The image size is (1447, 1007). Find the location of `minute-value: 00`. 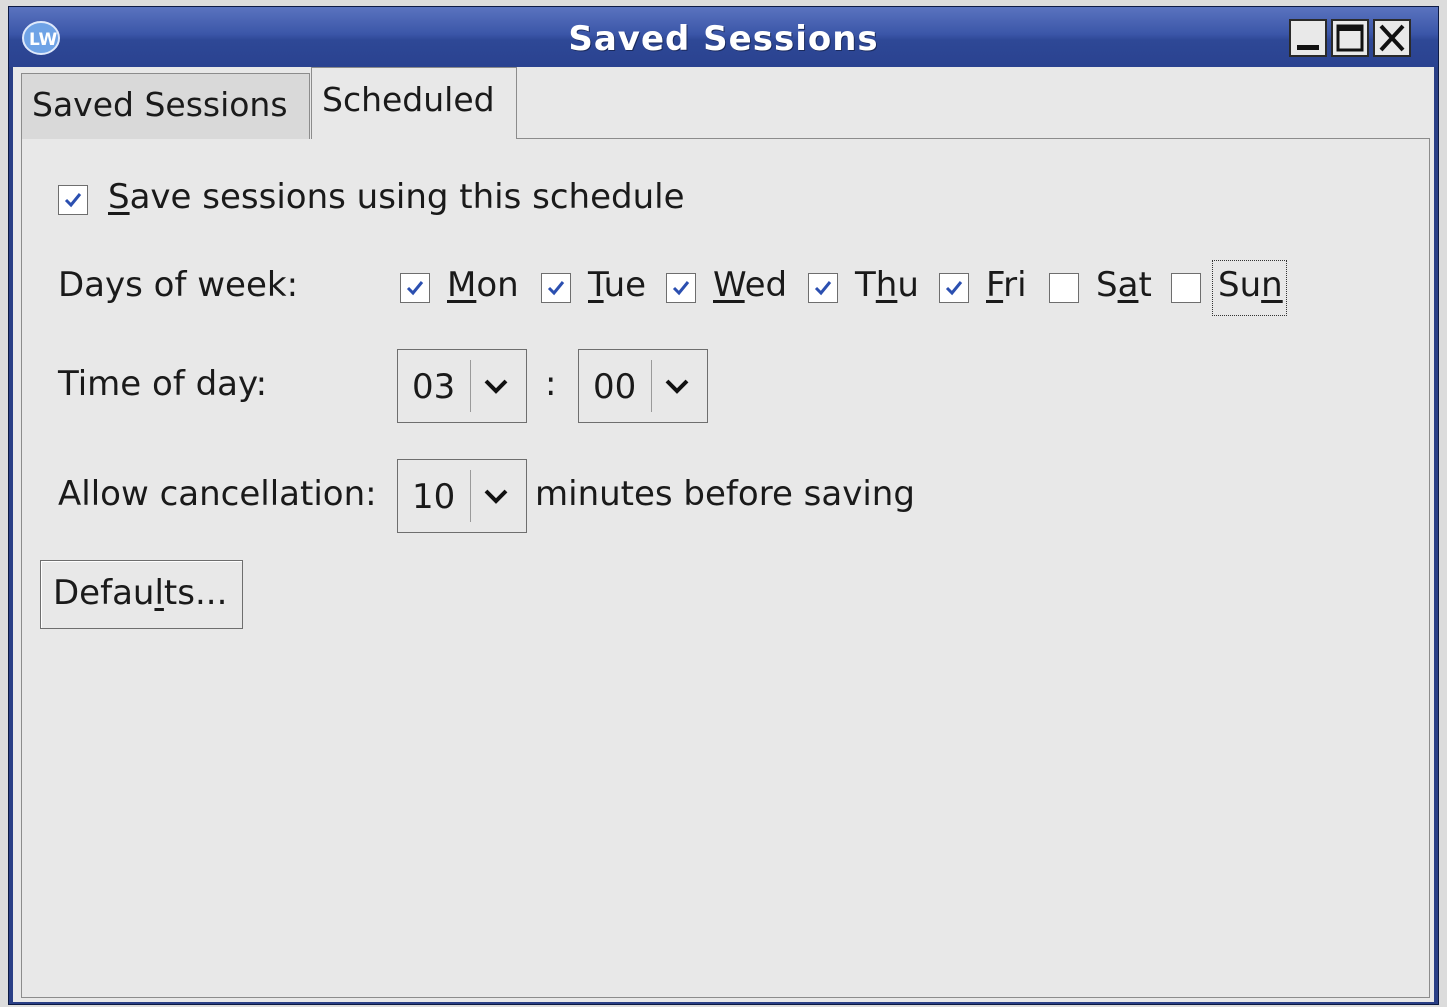

minute-value: 00 is located at coordinates (615, 387).